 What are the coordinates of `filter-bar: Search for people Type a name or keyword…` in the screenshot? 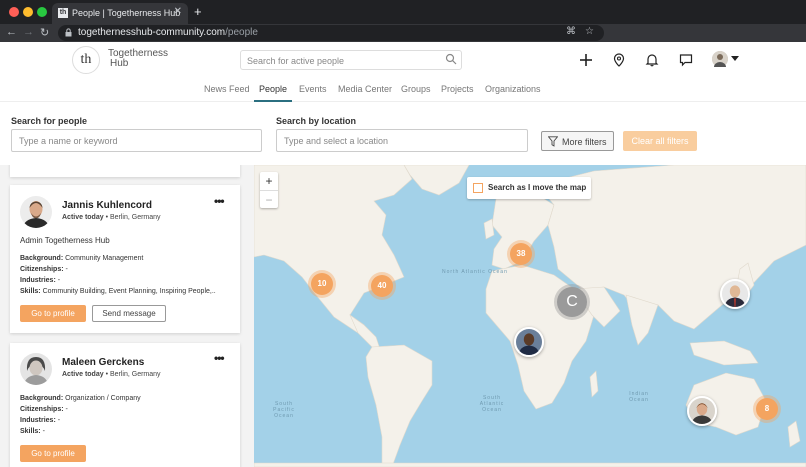 It's located at (403, 134).